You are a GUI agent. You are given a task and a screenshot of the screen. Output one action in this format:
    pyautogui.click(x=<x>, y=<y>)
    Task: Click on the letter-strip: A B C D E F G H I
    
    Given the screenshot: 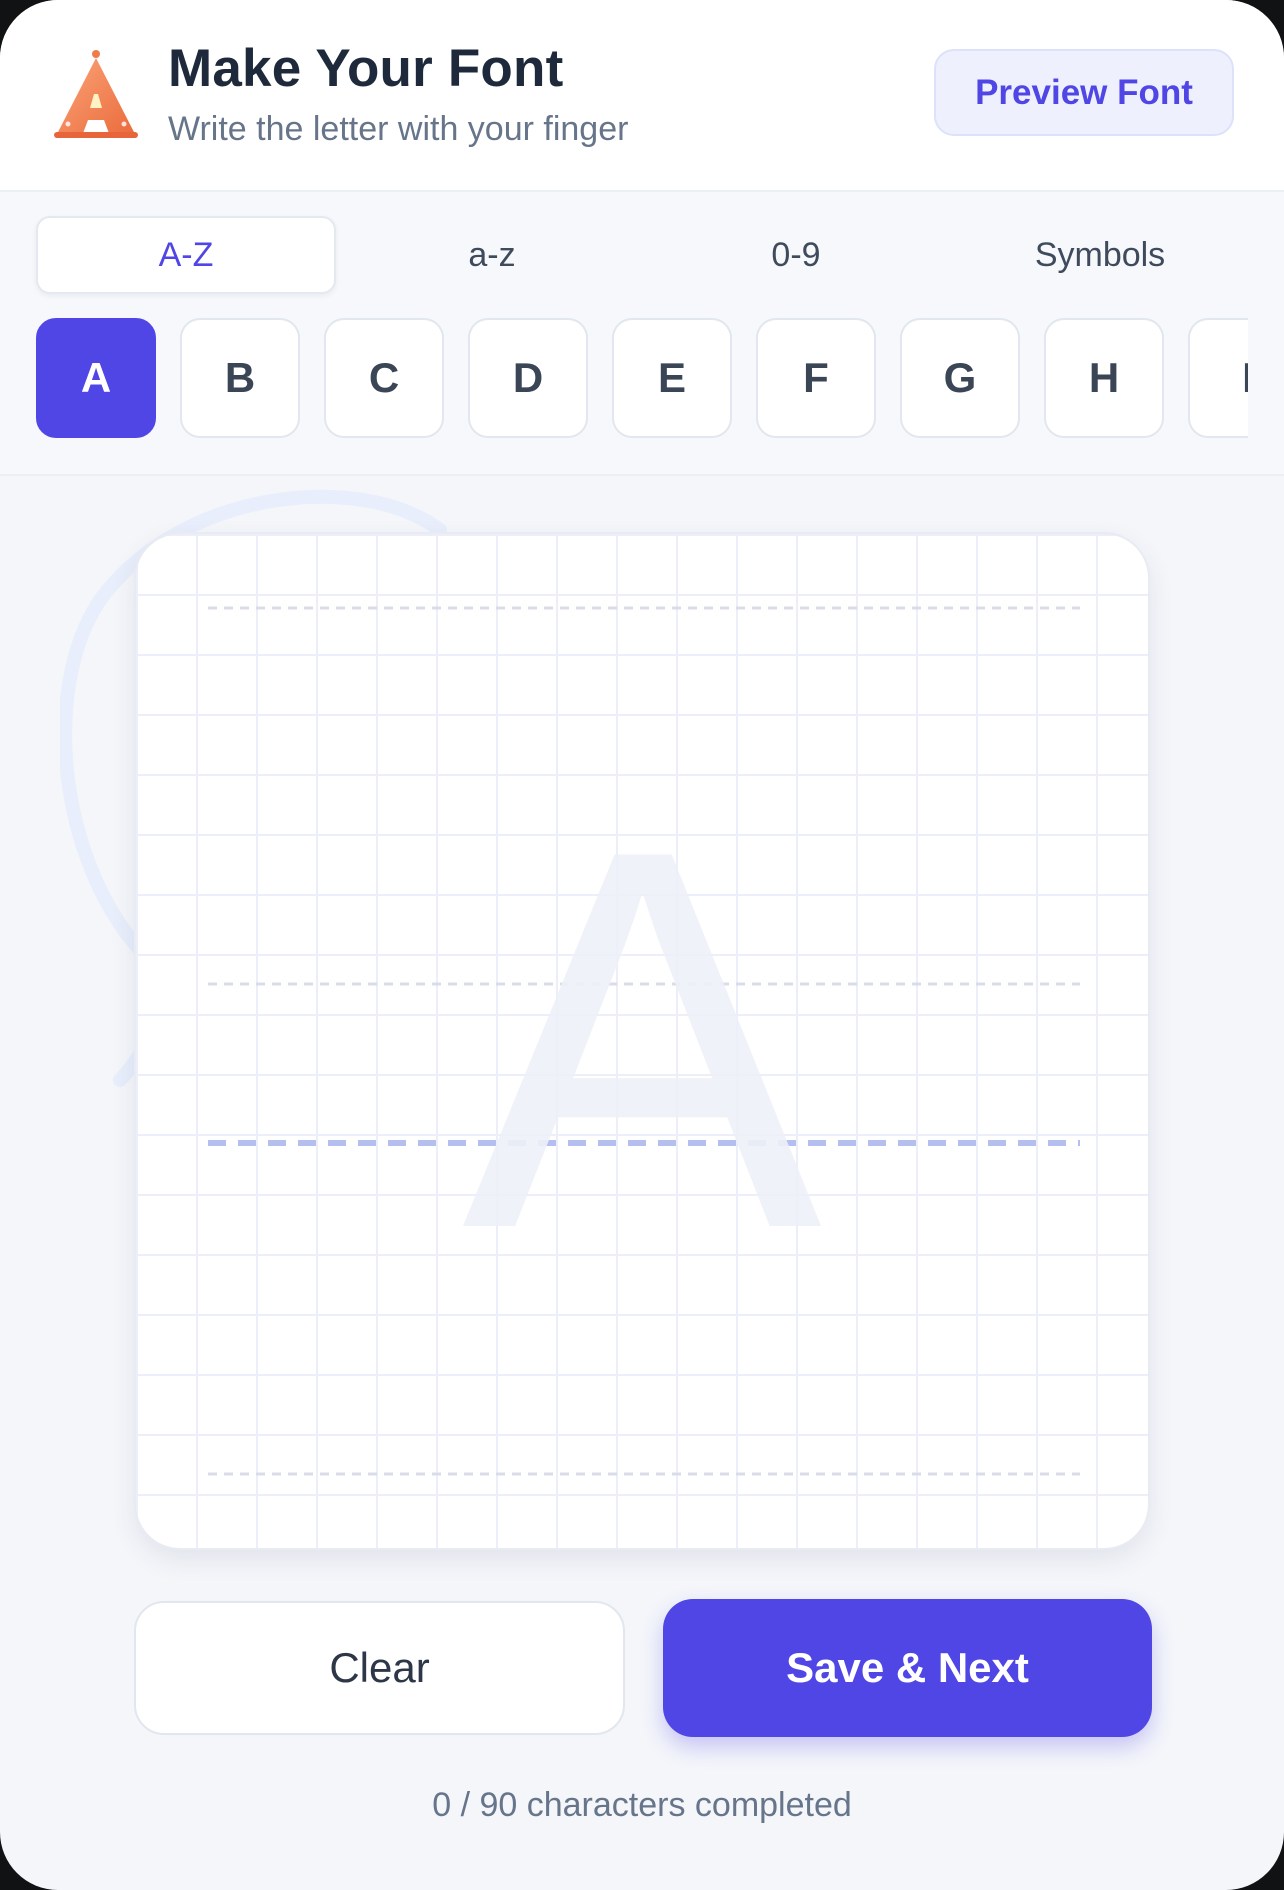 What is the action you would take?
    pyautogui.click(x=642, y=380)
    